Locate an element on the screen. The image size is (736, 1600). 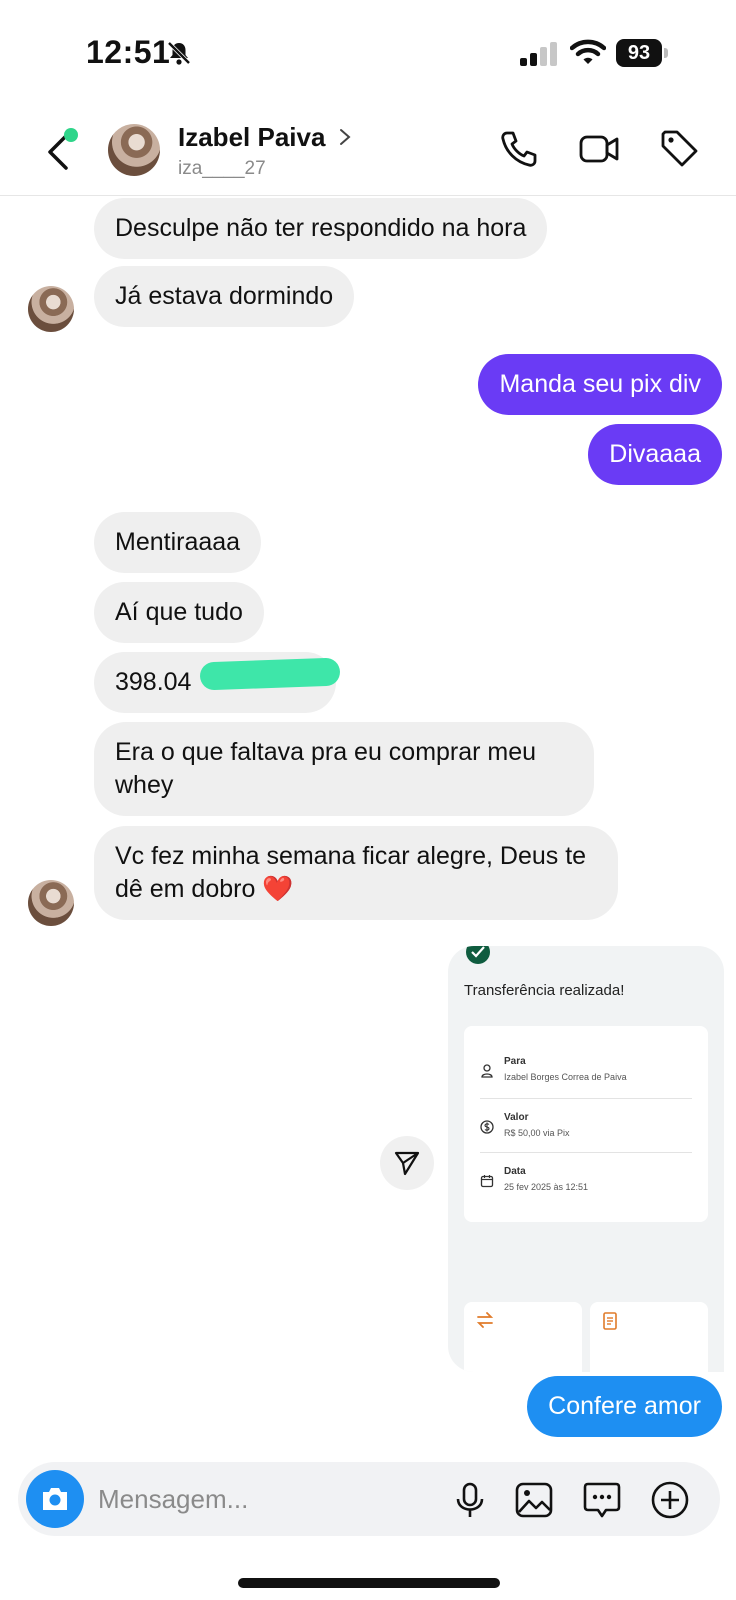
online-indicator is located at coordinates (71, 135).